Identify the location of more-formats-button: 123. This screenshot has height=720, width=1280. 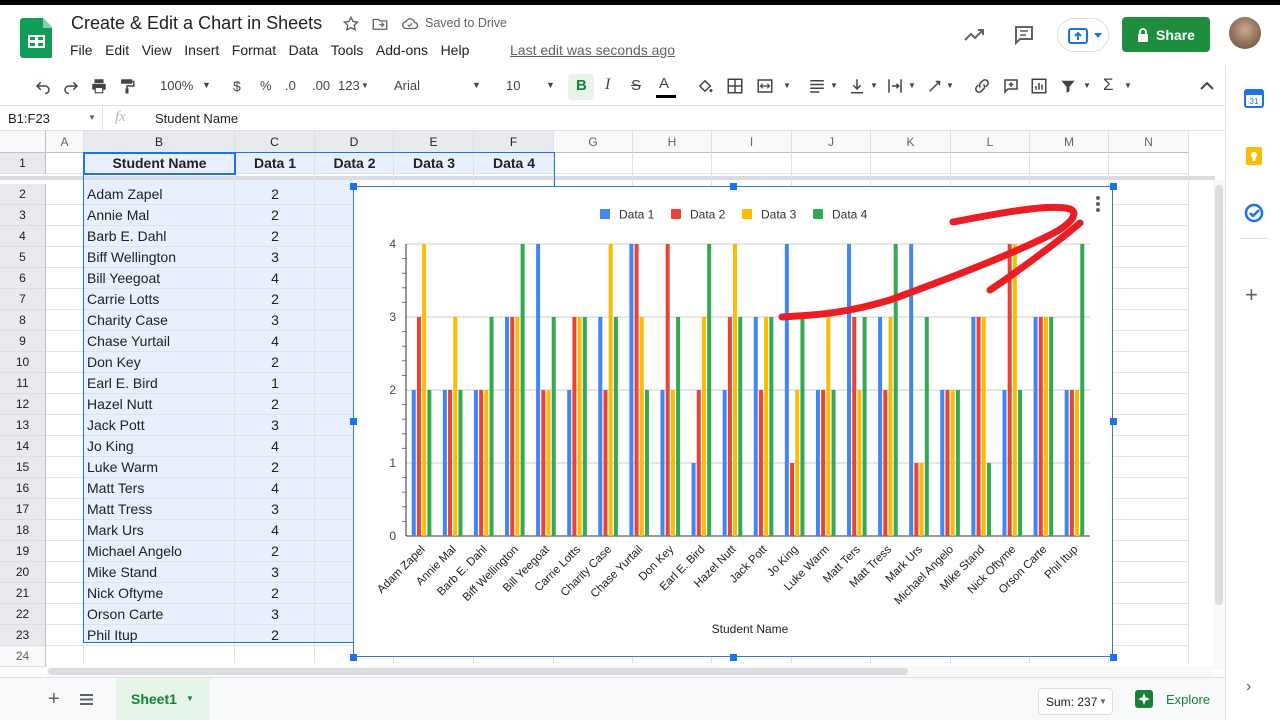
(349, 85).